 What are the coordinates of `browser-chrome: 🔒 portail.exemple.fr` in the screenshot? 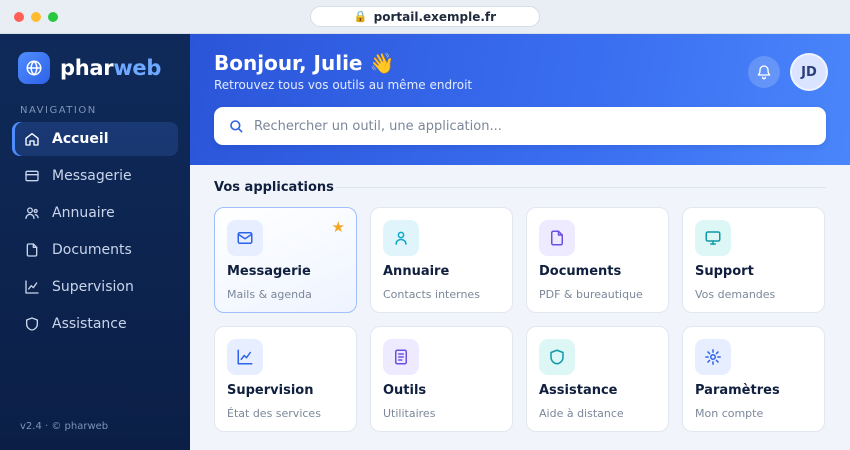 It's located at (425, 17).